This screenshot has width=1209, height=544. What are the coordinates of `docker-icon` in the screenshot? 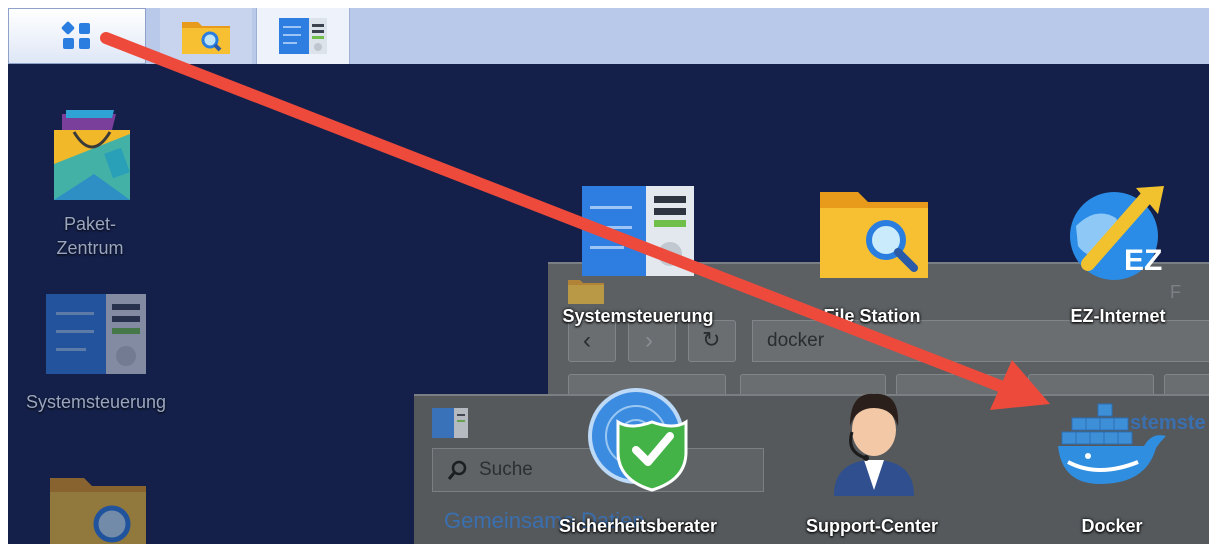 It's located at (1112, 443).